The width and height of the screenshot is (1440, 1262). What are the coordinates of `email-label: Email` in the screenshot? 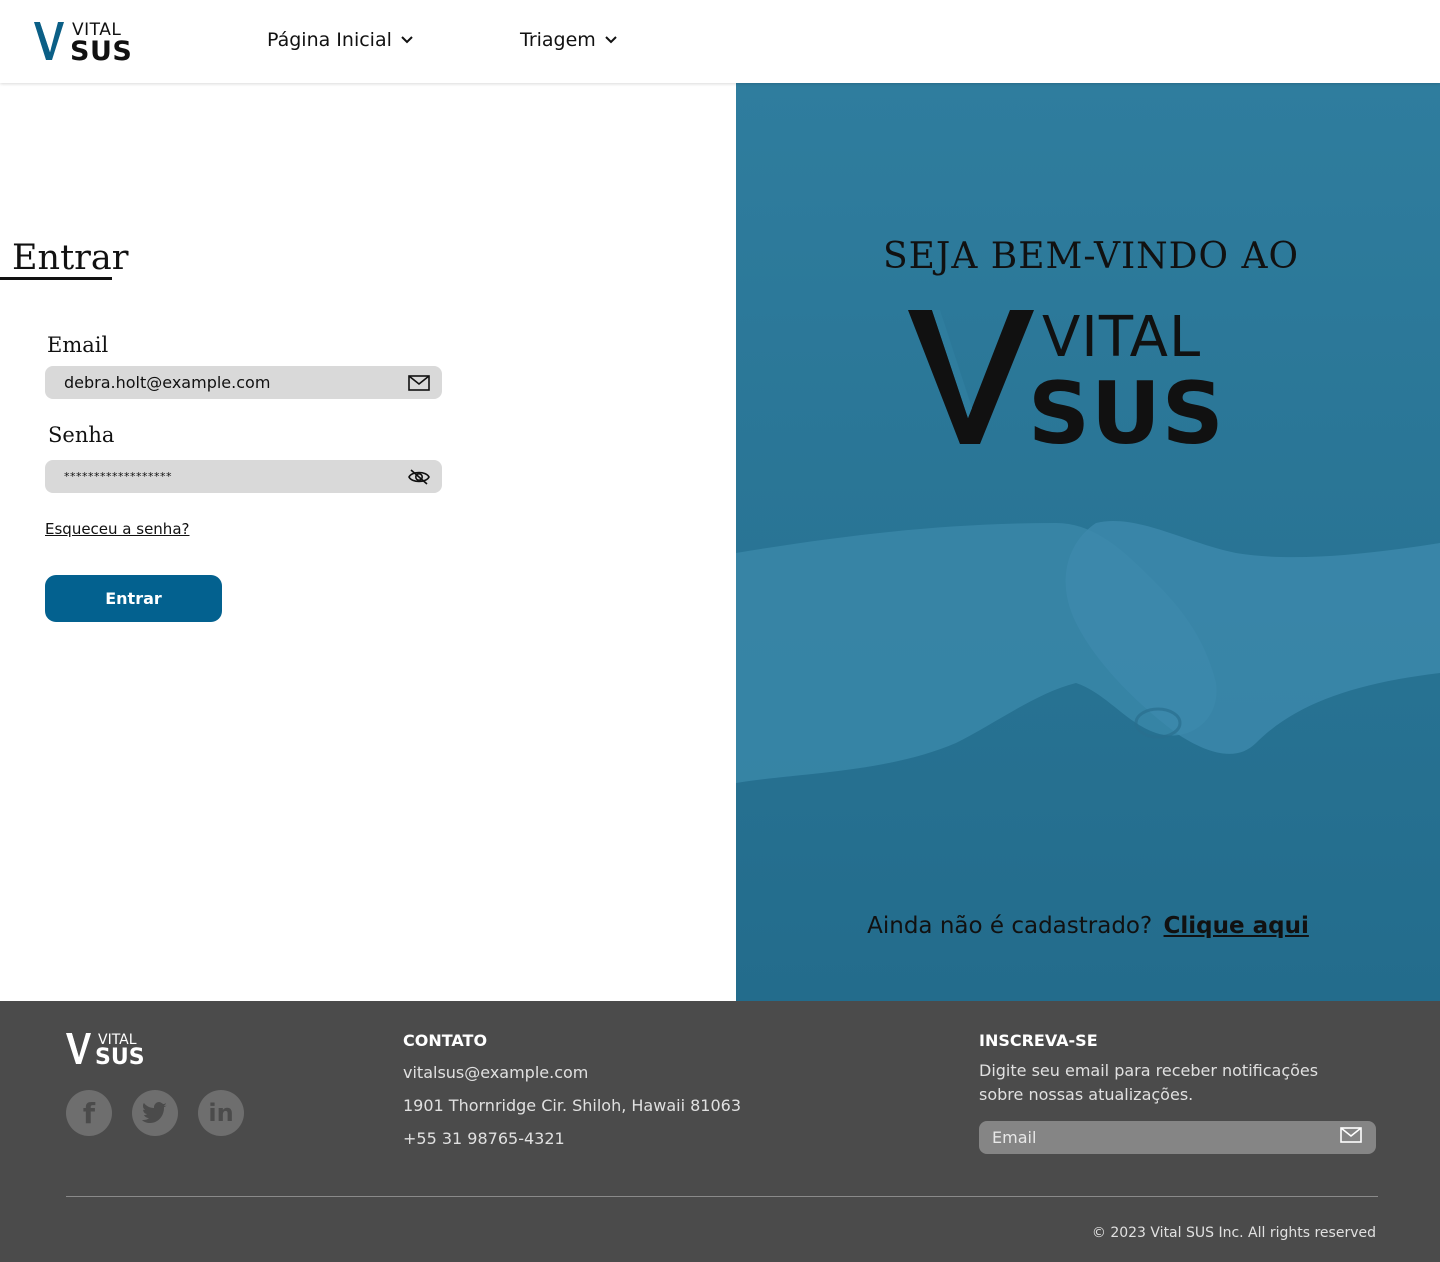 It's located at (78, 345).